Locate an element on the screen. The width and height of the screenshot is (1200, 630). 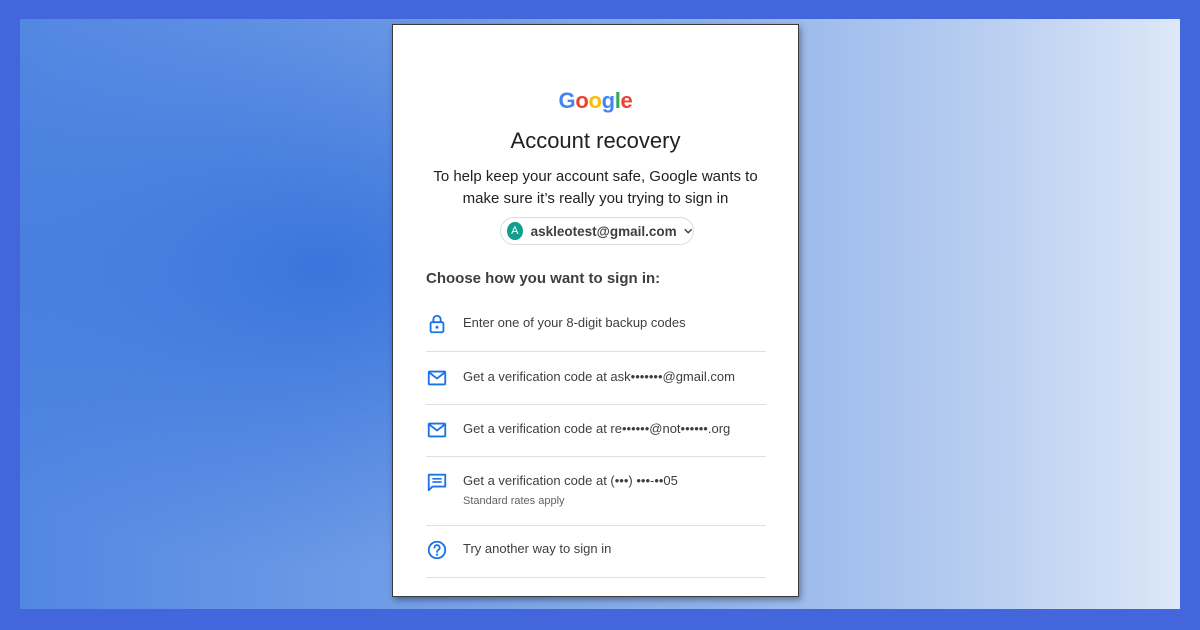
chevron-down-icon is located at coordinates (687, 231).